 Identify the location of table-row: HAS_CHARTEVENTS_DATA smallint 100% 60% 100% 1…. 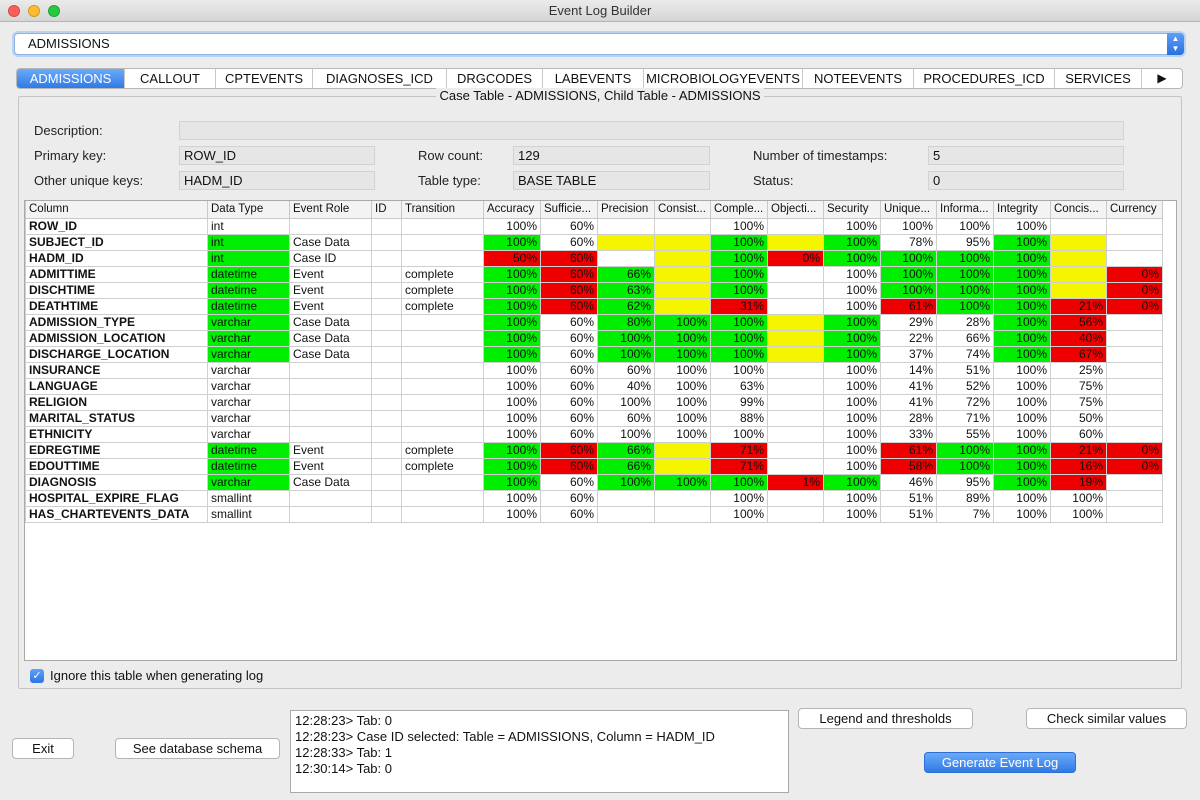
(594, 514).